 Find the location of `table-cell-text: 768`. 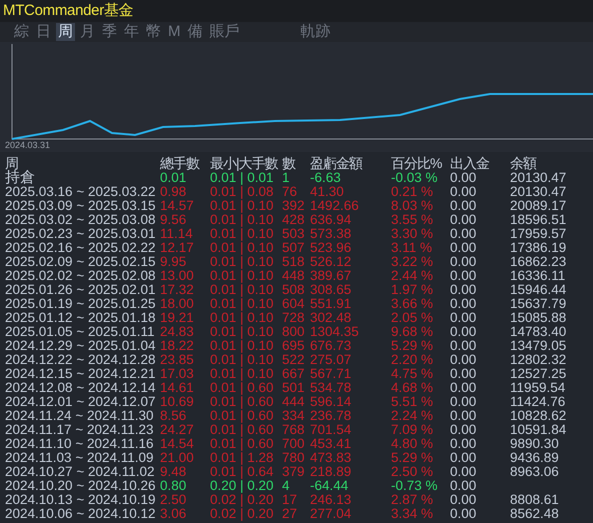

table-cell-text: 768 is located at coordinates (294, 430).